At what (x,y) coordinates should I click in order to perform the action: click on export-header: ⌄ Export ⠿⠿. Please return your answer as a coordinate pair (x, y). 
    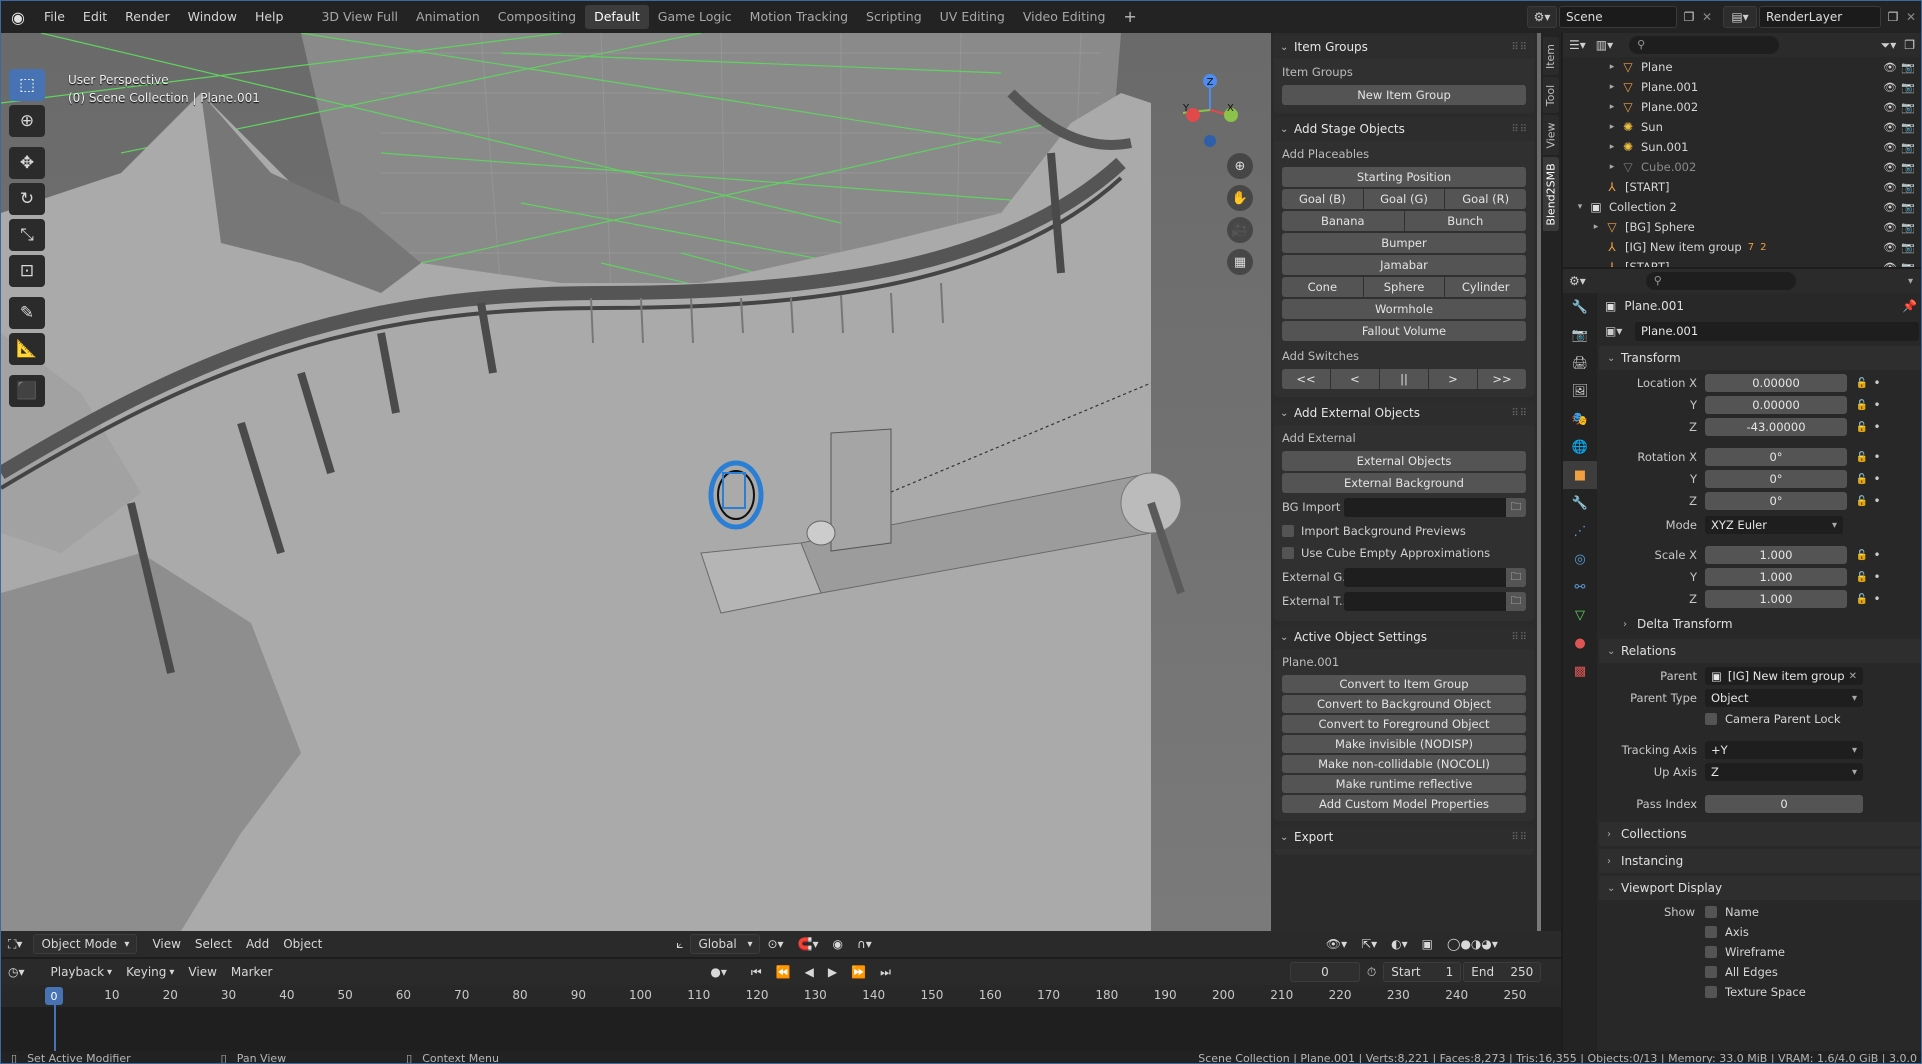
    Looking at the image, I should click on (1404, 837).